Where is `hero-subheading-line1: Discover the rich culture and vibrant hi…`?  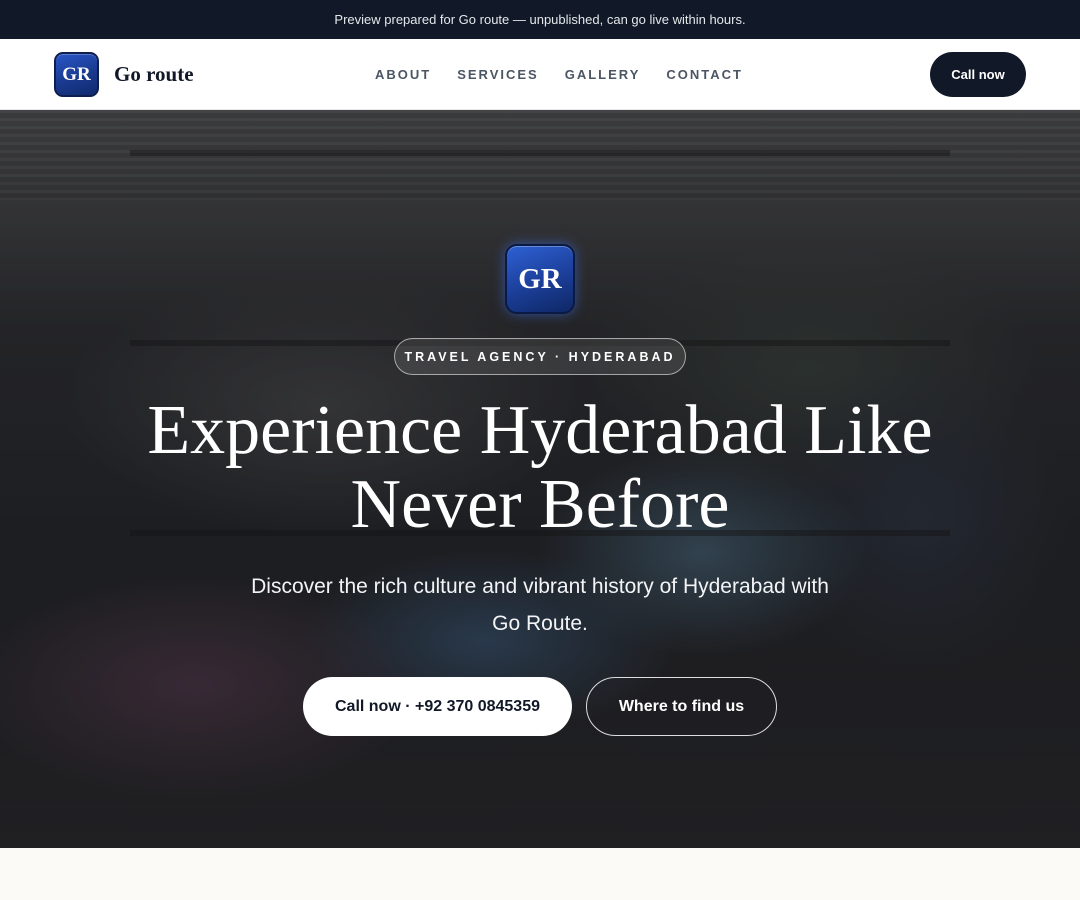 hero-subheading-line1: Discover the rich culture and vibrant hi… is located at coordinates (540, 586).